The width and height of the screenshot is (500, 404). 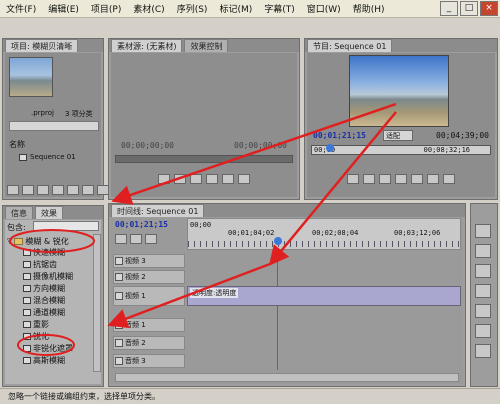 I want to click on effects-search-input, so click(x=66, y=226).